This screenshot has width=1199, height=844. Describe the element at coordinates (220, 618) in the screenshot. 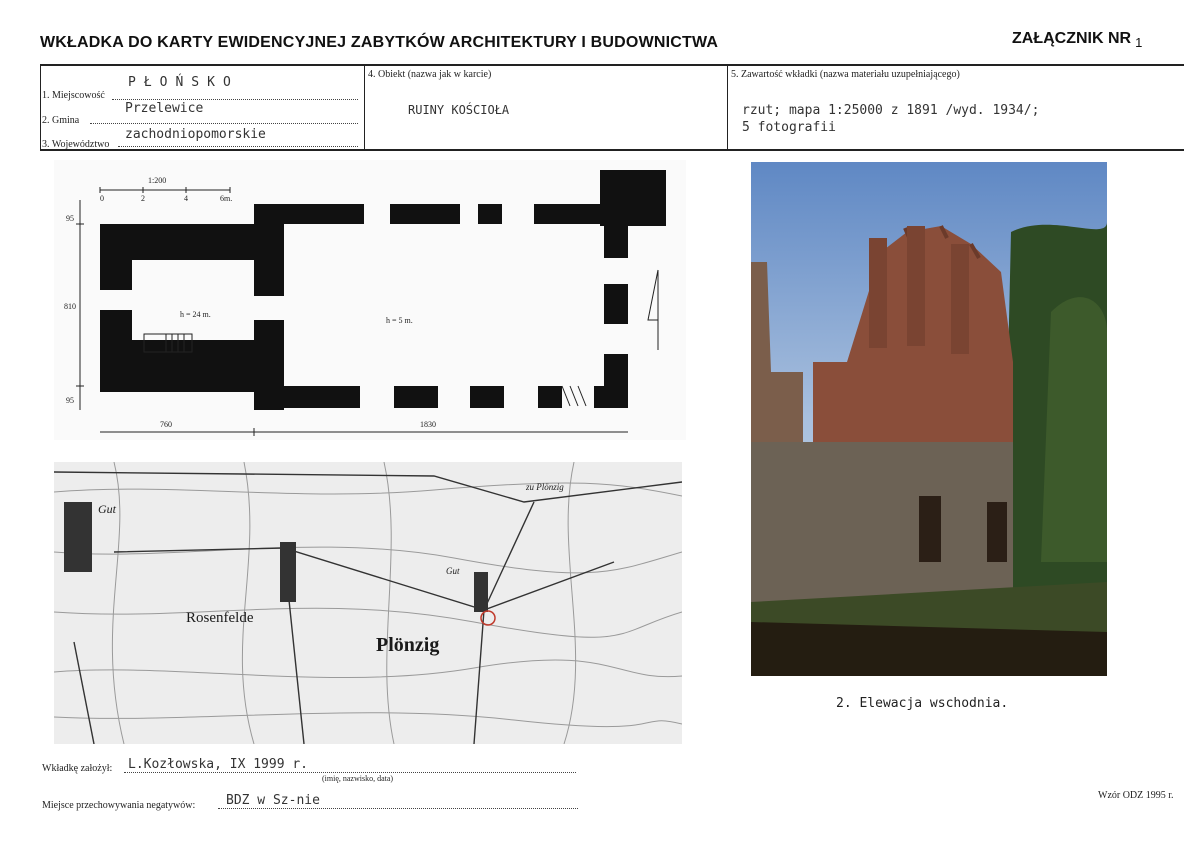

I see `map-label-rosenfelde: Rosenfelde` at that location.